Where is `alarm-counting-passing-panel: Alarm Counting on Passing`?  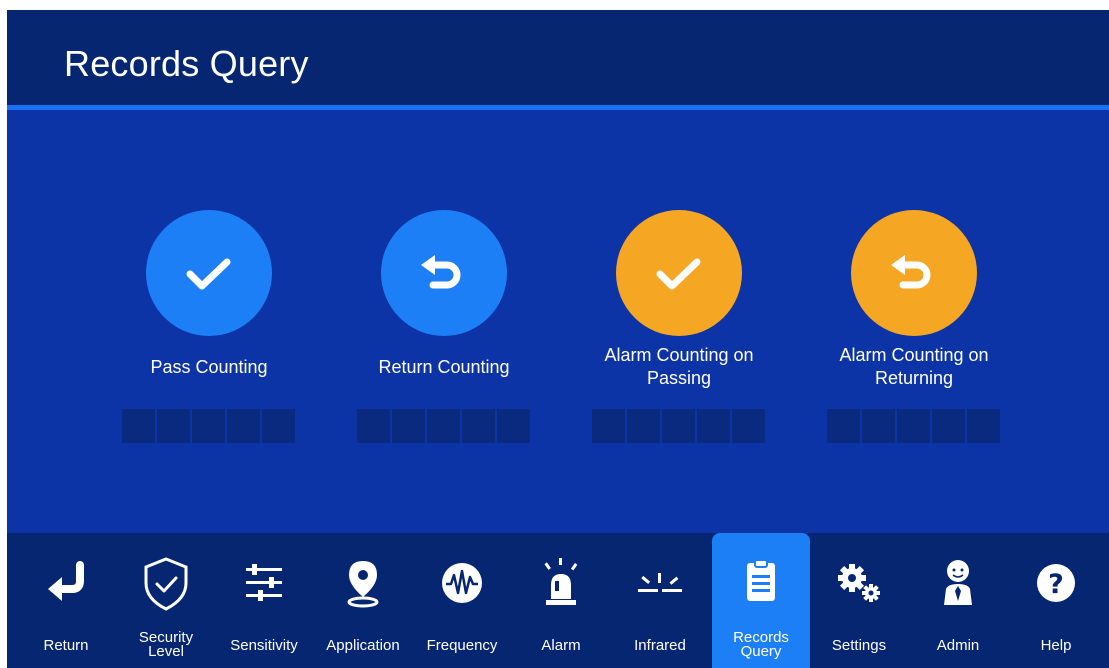 alarm-counting-passing-panel: Alarm Counting on Passing is located at coordinates (679, 230).